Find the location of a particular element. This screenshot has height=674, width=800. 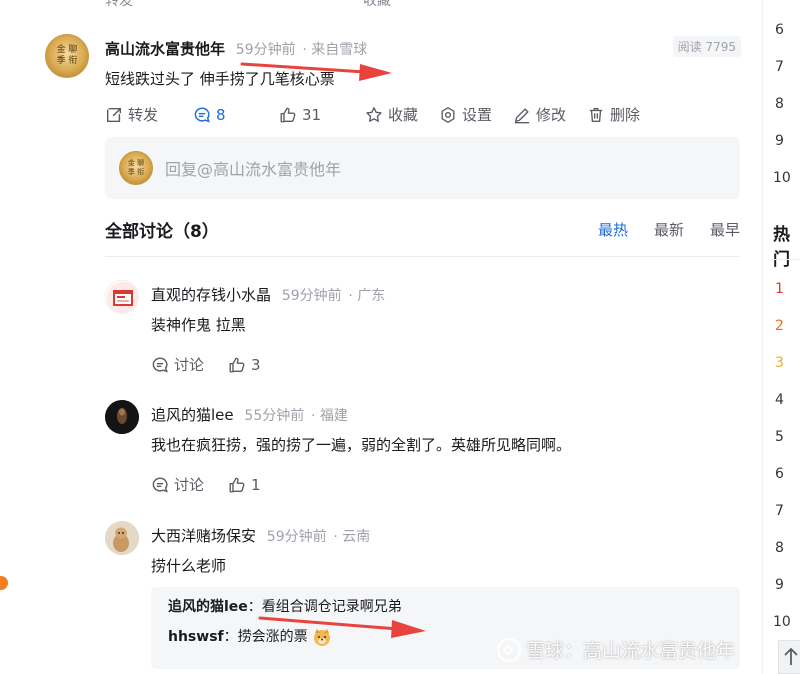

prev-comments is located at coordinates (234, 5).